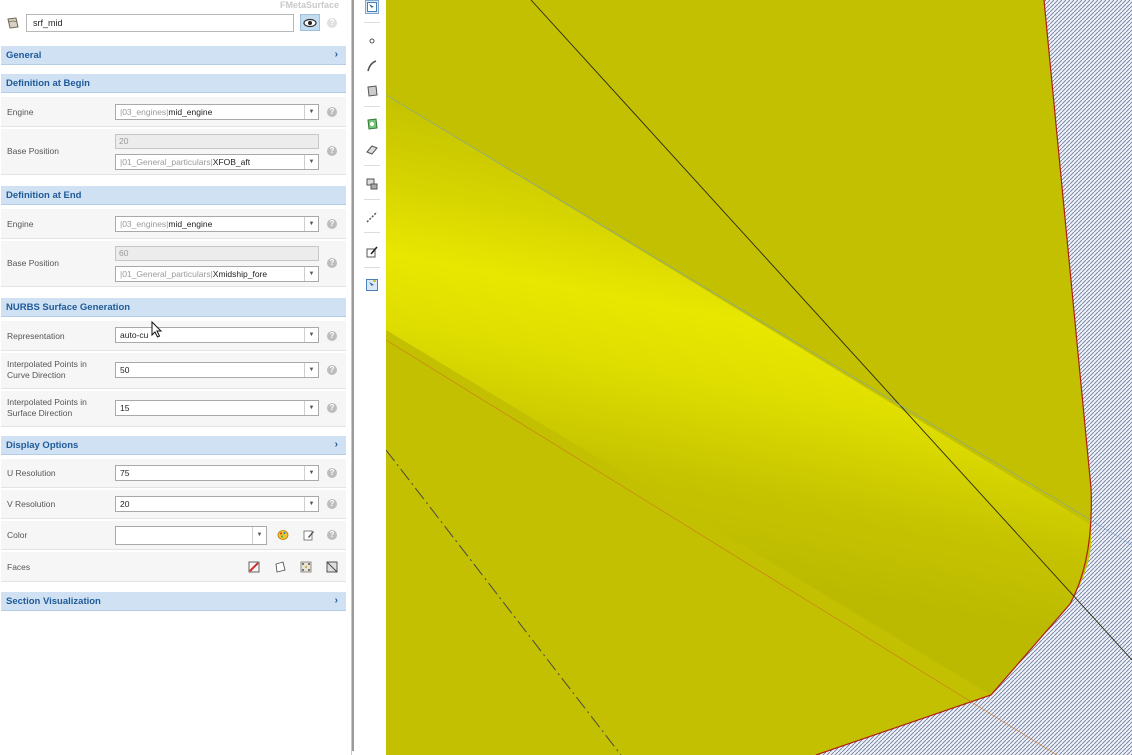  What do you see at coordinates (125, 504) in the screenshot?
I see `select-value: 20` at bounding box center [125, 504].